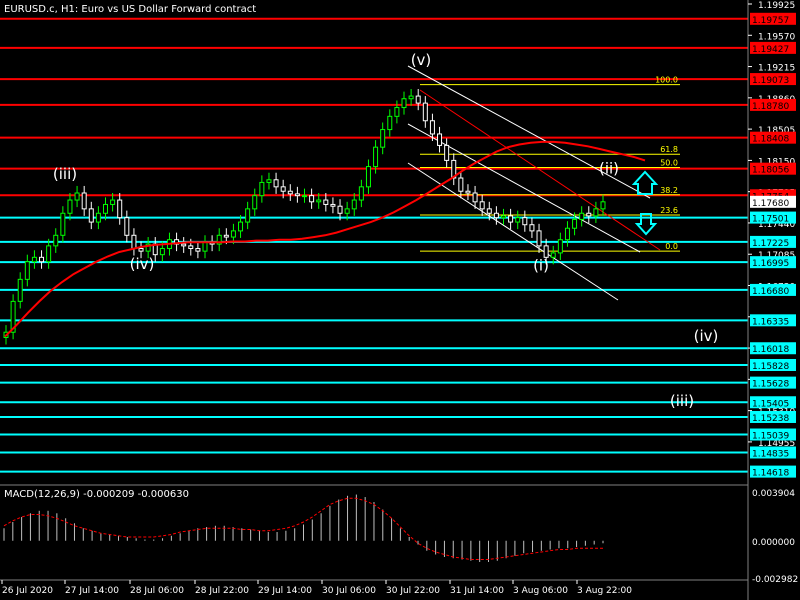 Image resolution: width=800 pixels, height=600 pixels. What do you see at coordinates (770, 404) in the screenshot?
I see `support-level-label: 1.15405` at bounding box center [770, 404].